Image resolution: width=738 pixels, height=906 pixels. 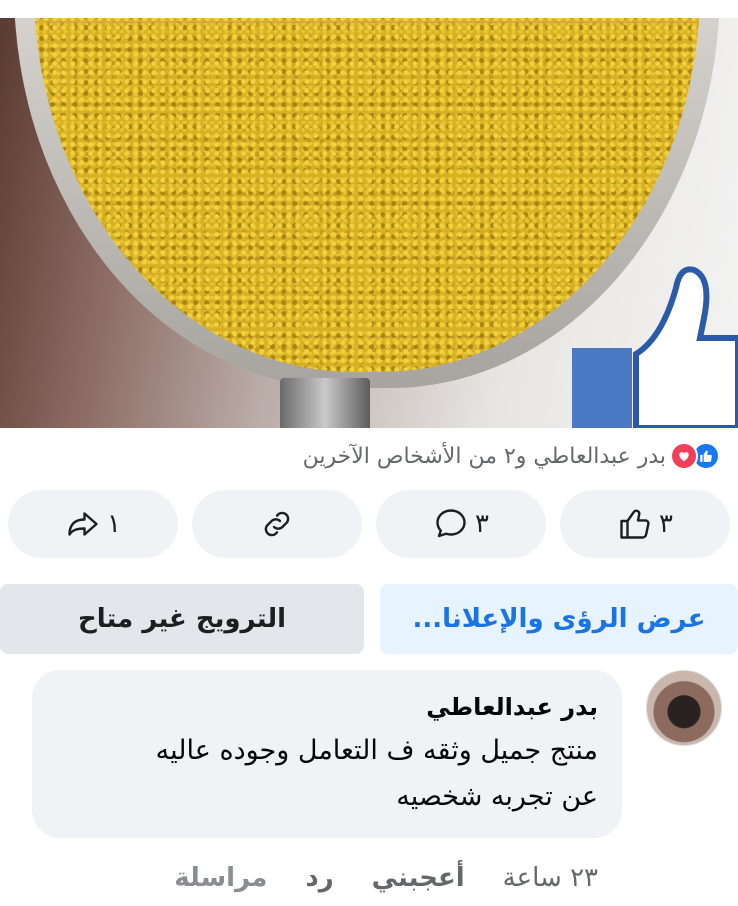 I want to click on link-icon, so click(x=277, y=524).